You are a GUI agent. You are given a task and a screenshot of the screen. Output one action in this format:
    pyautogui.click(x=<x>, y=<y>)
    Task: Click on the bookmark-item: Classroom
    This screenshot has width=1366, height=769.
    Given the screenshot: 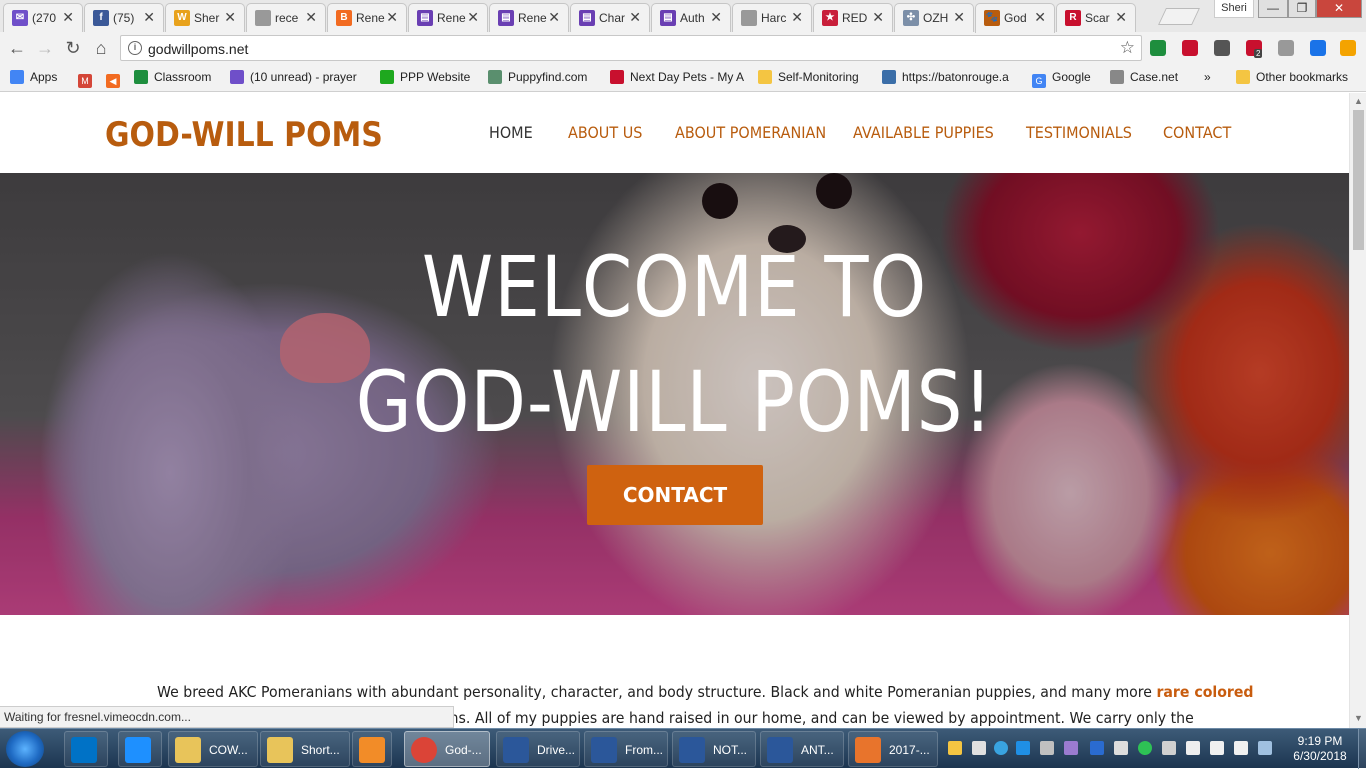 What is the action you would take?
    pyautogui.click(x=172, y=77)
    